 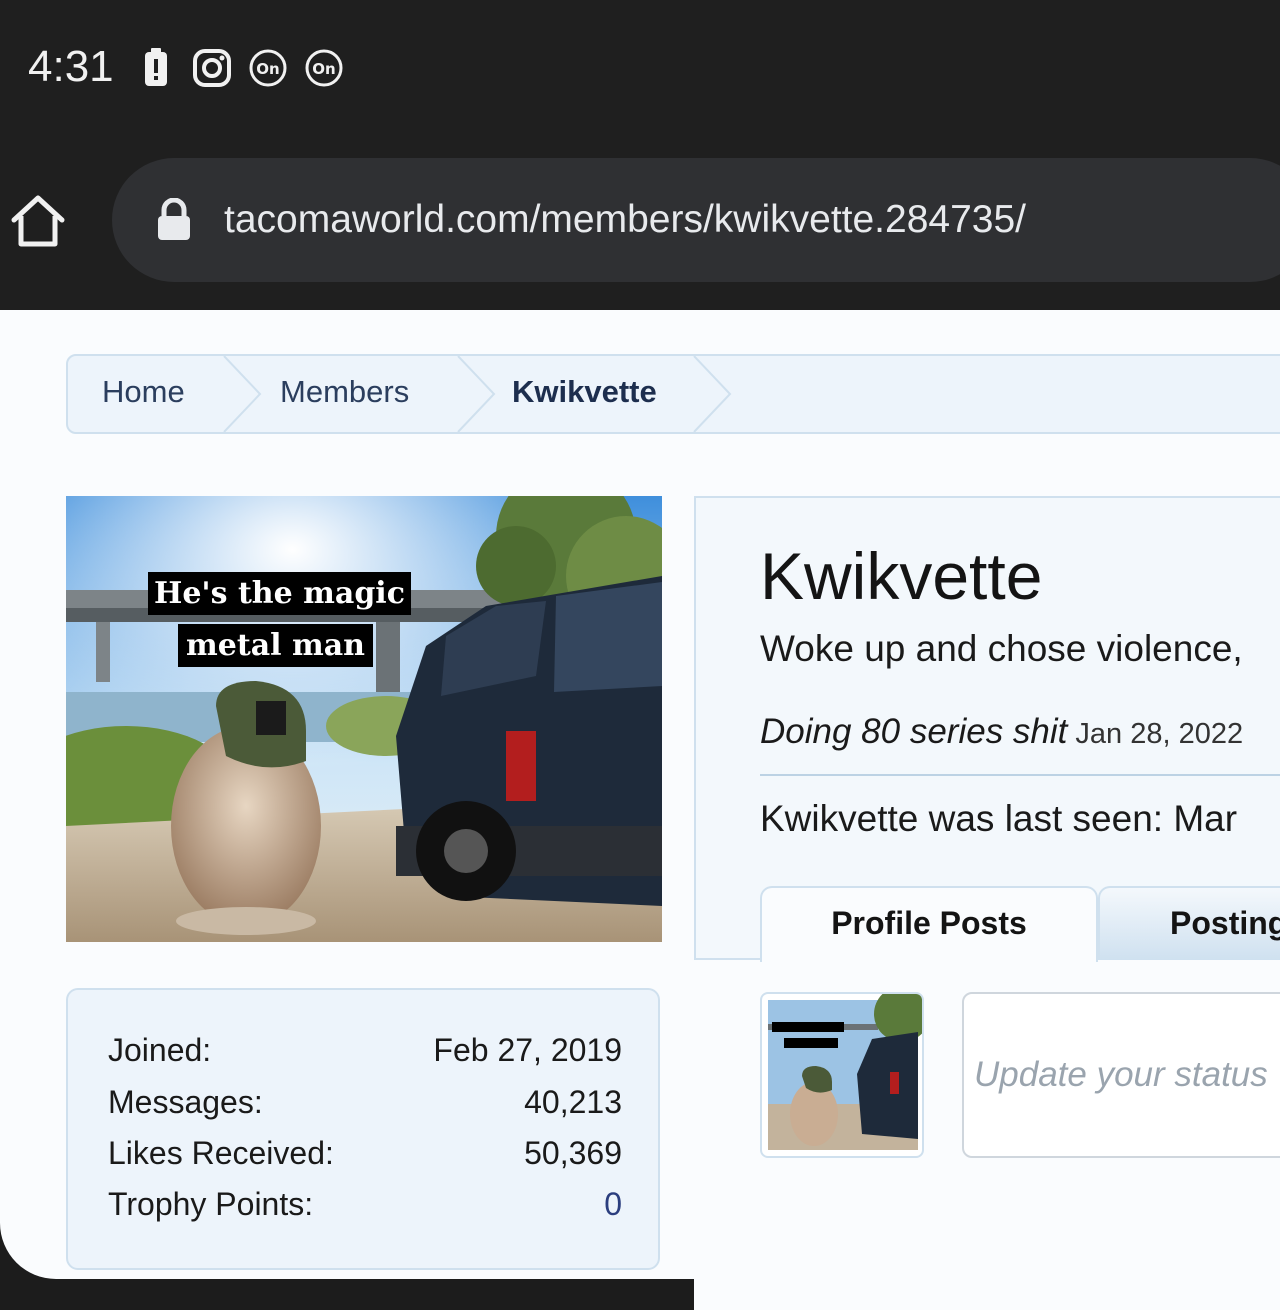 I want to click on user-title: Woke up and chose violence,, so click(x=1001, y=648).